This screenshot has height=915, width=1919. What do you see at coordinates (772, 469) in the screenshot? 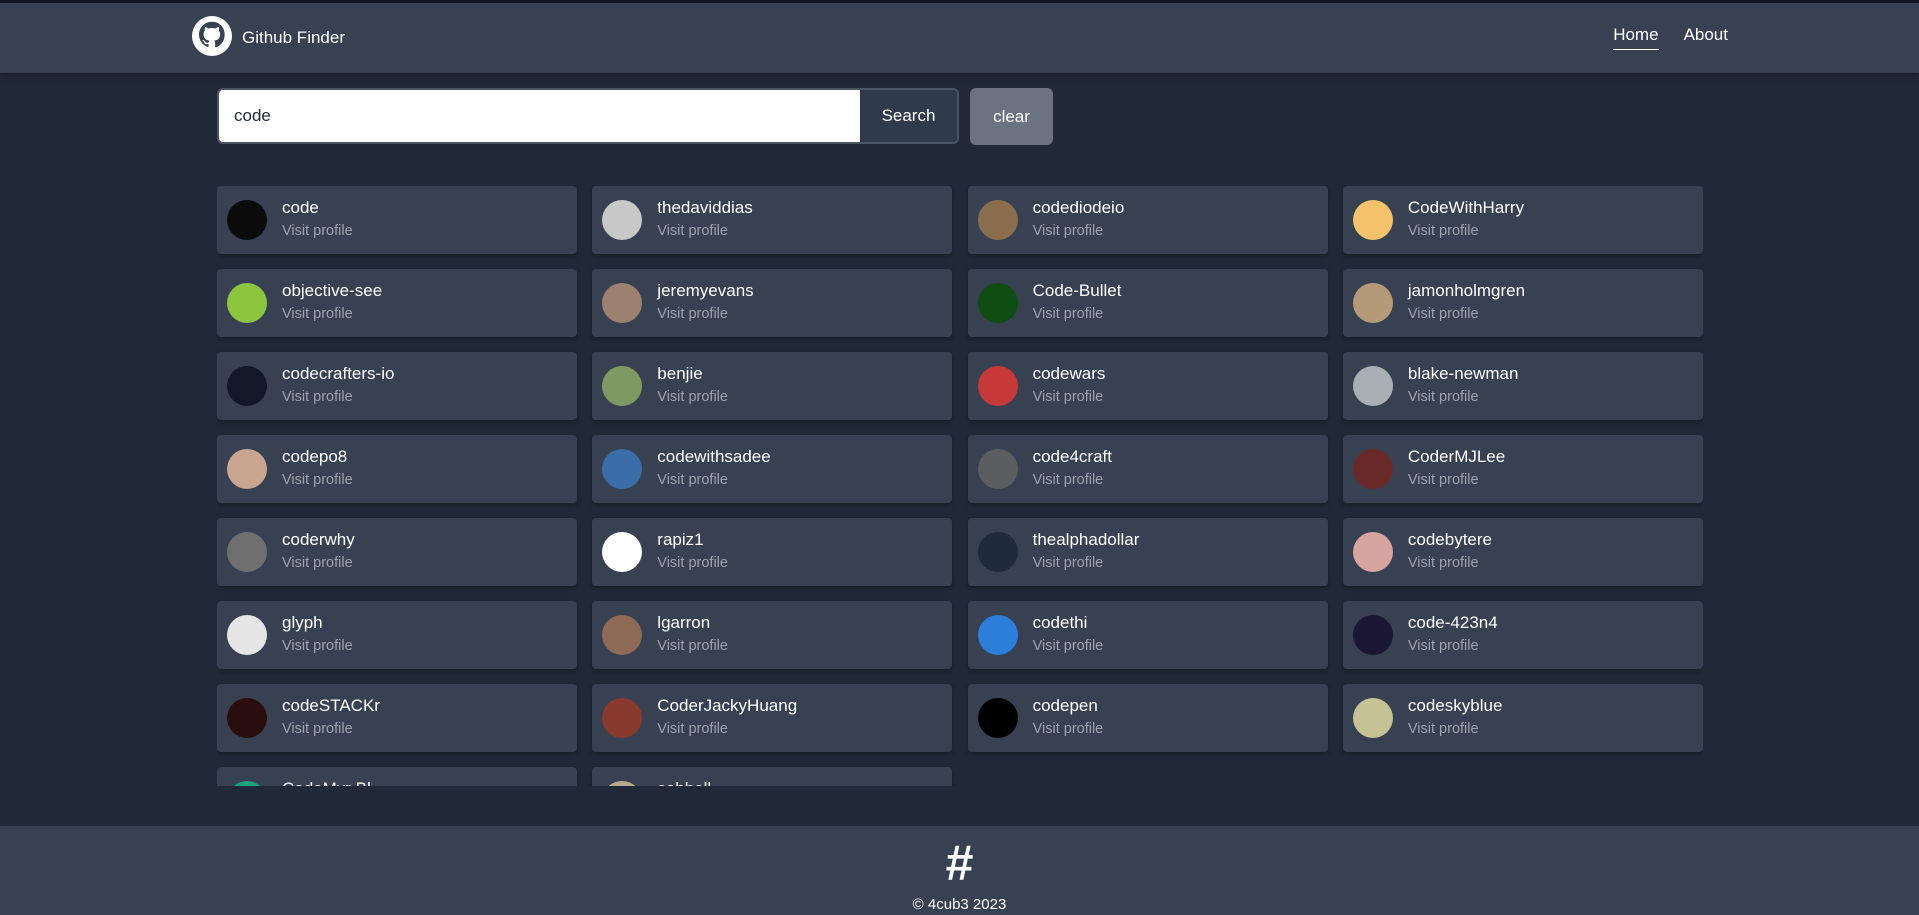
I see `user-card: codewithsadee Visit profile` at bounding box center [772, 469].